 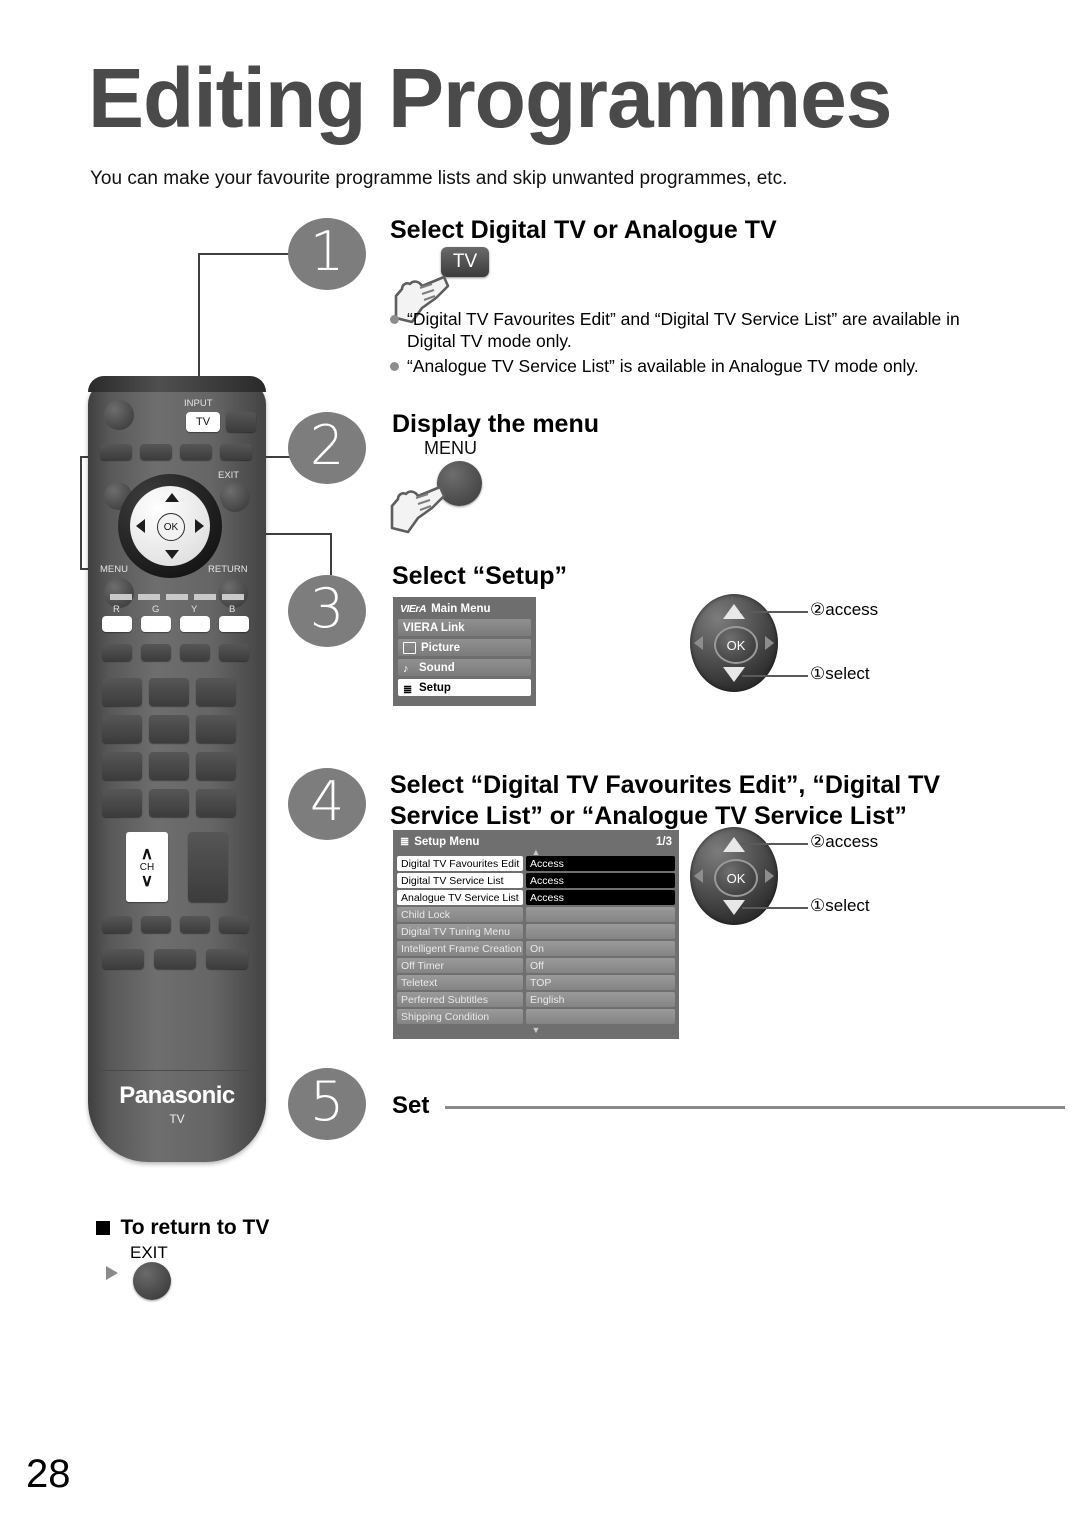 I want to click on colour-button-red, so click(x=117, y=624).